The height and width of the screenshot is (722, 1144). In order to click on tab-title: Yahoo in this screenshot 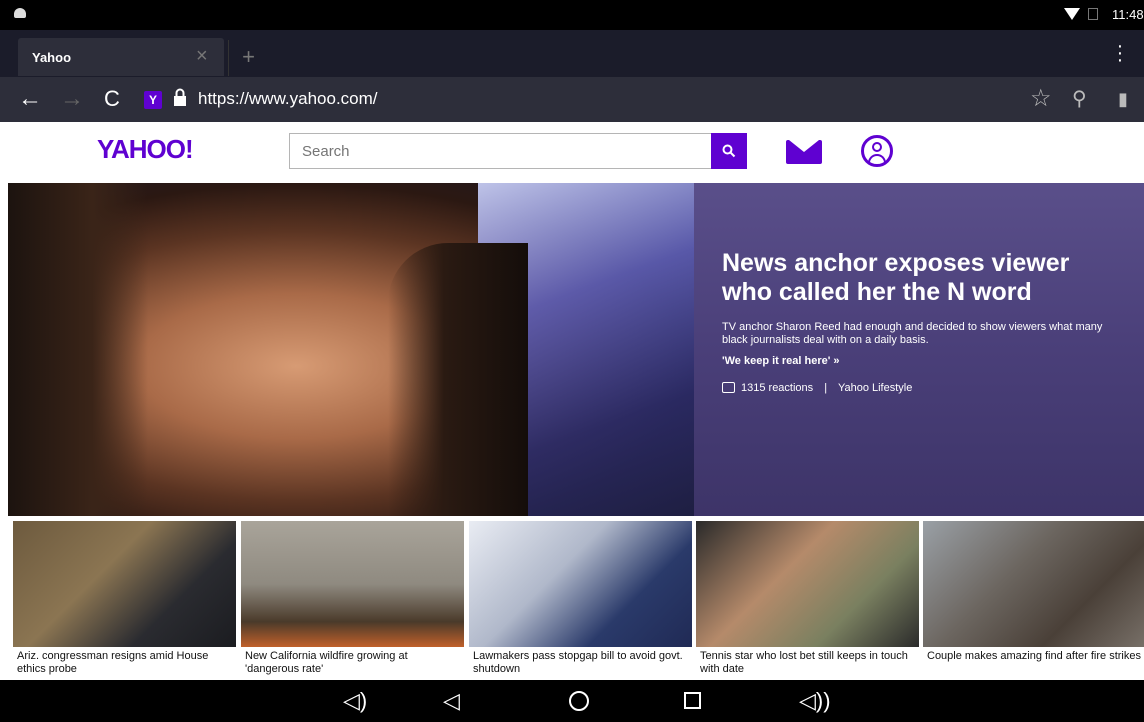, I will do `click(52, 57)`.